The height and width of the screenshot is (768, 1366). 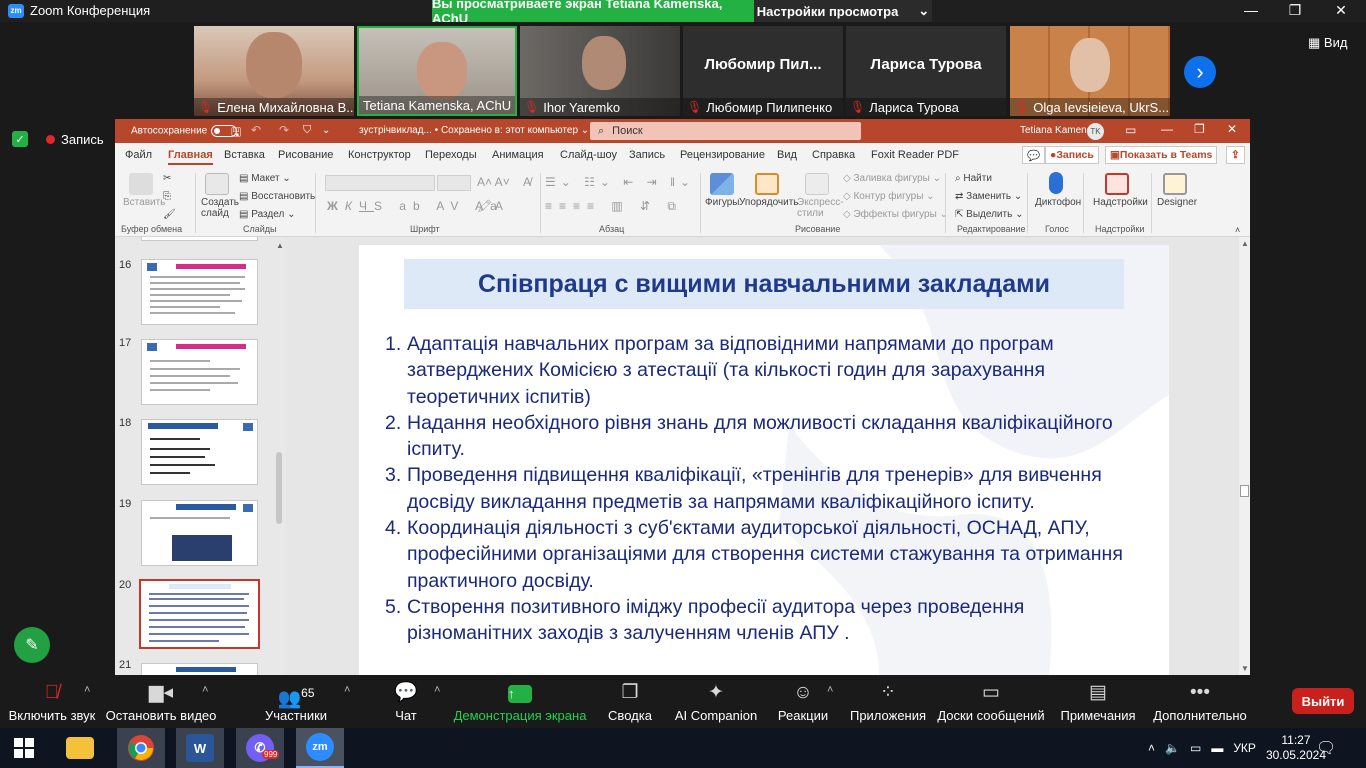 I want to click on thumbnail-scrollbar: ▲, so click(x=279, y=456).